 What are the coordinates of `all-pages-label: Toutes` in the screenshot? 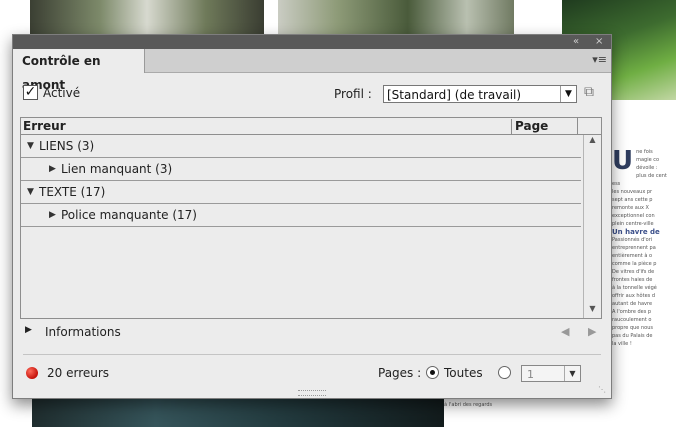 It's located at (463, 373).